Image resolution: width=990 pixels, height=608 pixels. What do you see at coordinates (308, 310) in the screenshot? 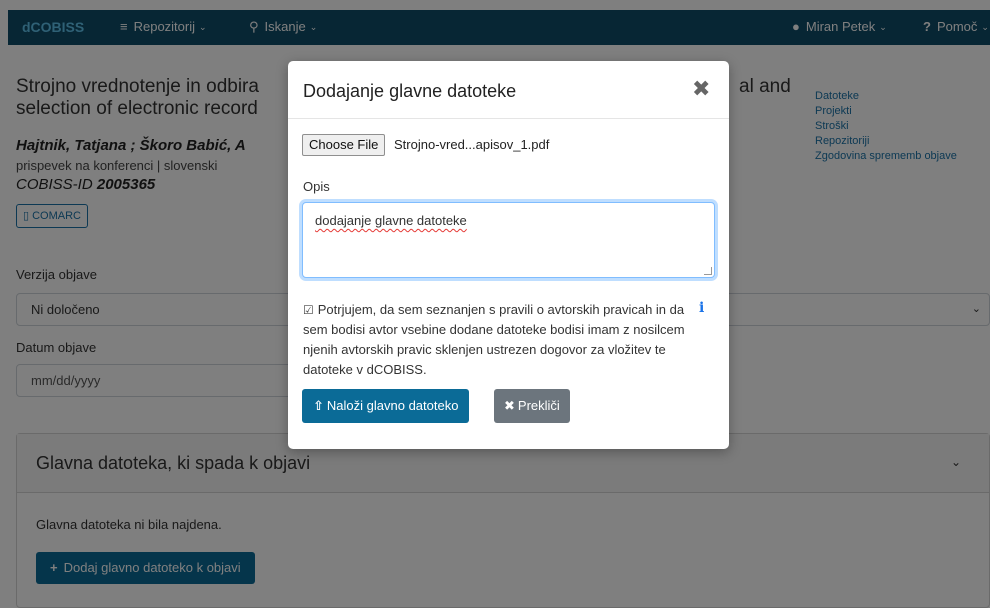
I see `checkbox-checked-icon: ☑` at bounding box center [308, 310].